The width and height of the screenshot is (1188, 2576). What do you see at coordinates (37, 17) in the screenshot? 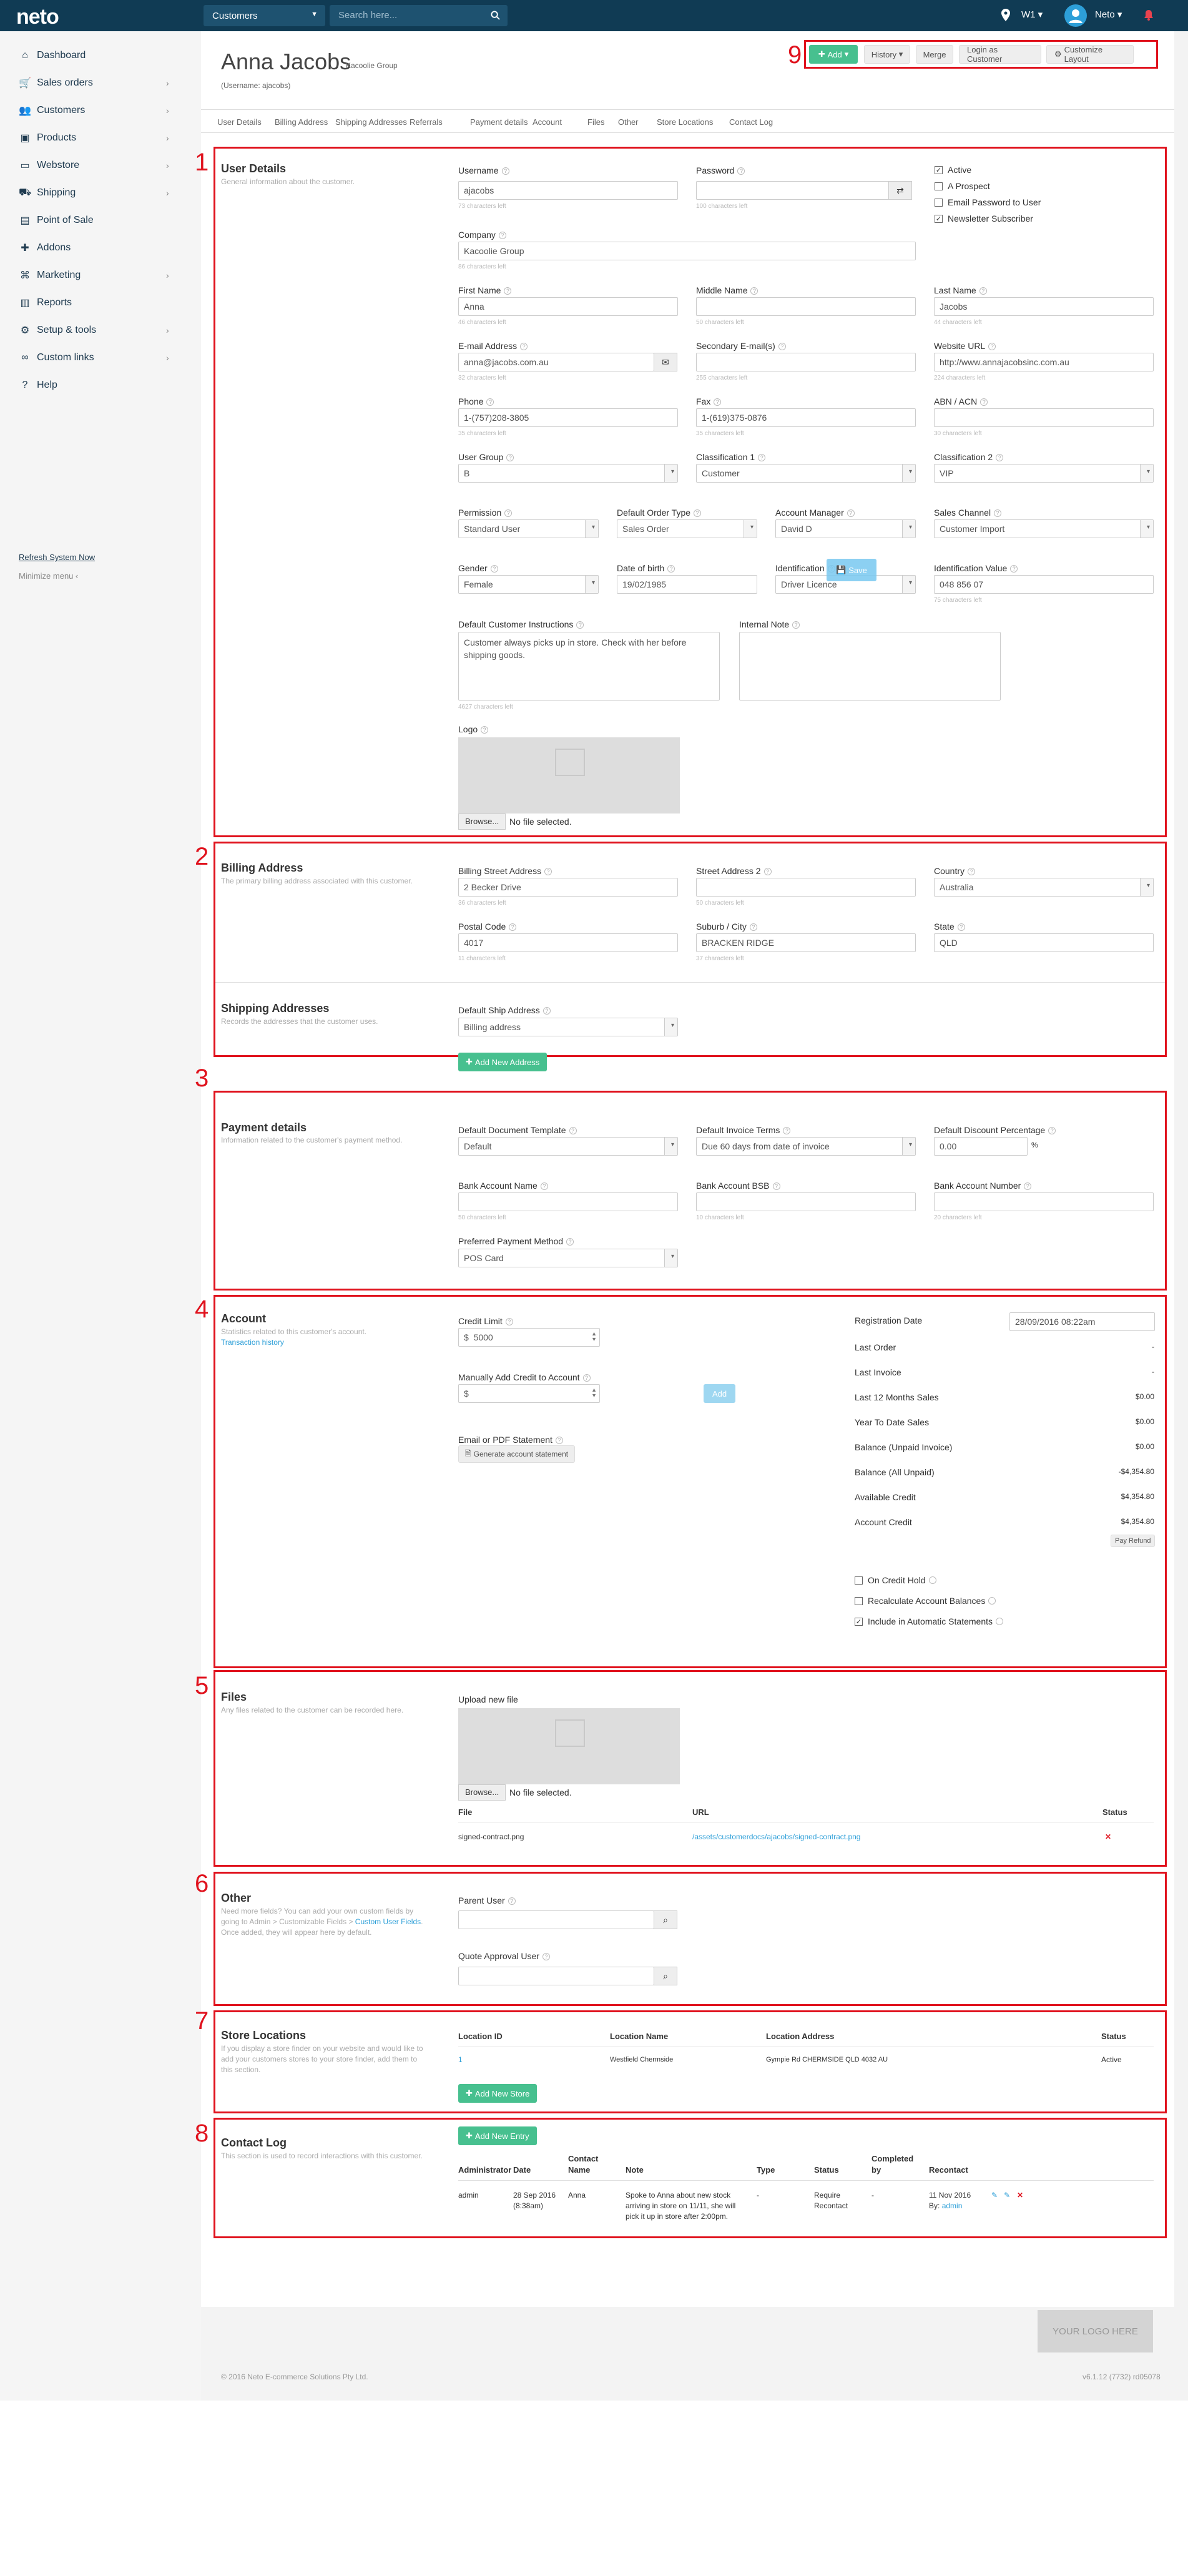
I see `neto-logo: neto` at bounding box center [37, 17].